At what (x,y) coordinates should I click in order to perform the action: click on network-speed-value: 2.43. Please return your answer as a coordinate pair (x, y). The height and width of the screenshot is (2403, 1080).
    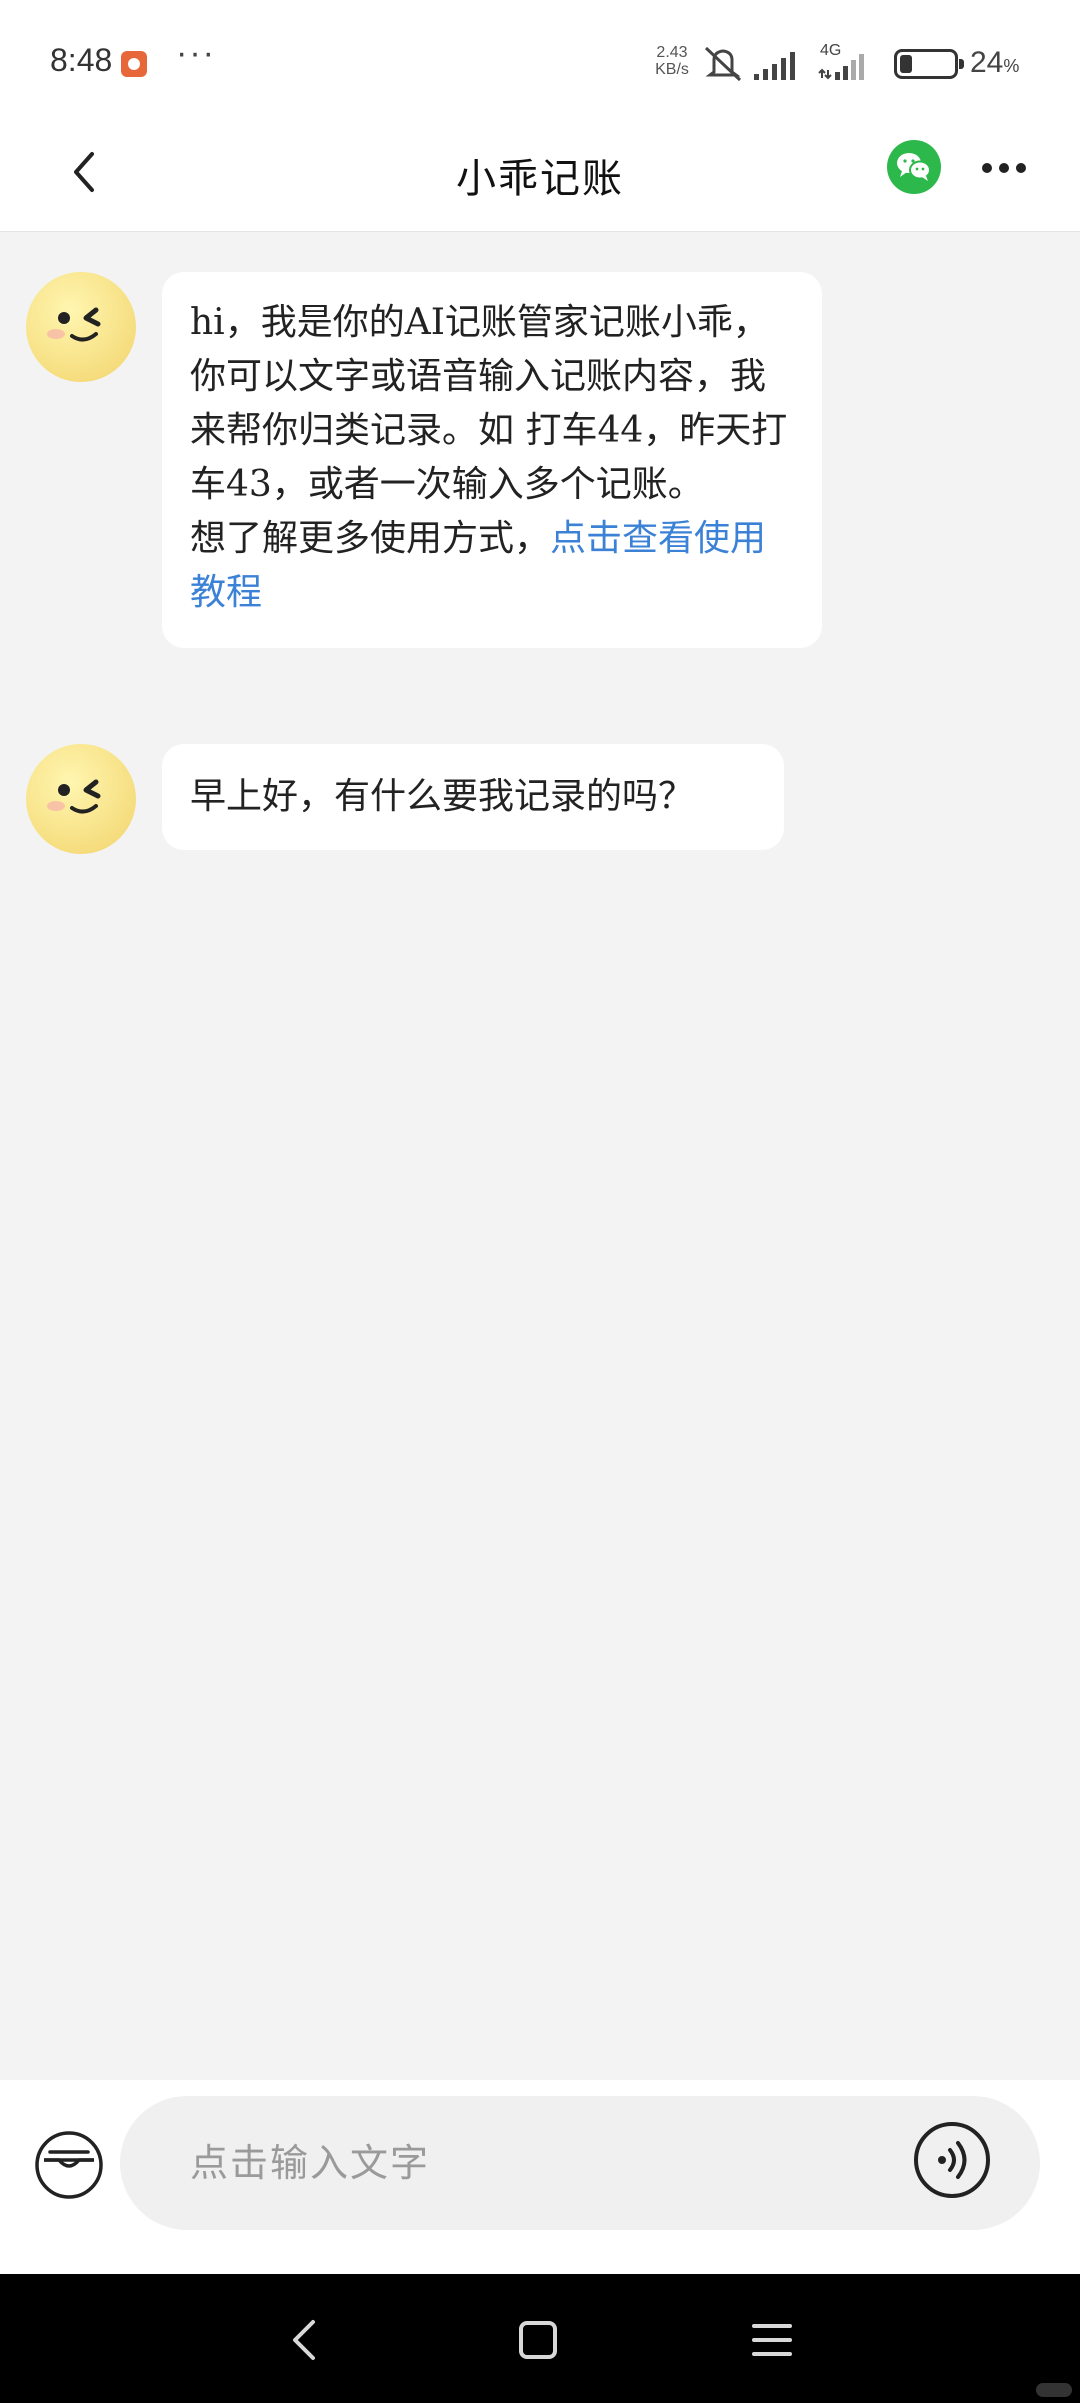
    Looking at the image, I should click on (672, 52).